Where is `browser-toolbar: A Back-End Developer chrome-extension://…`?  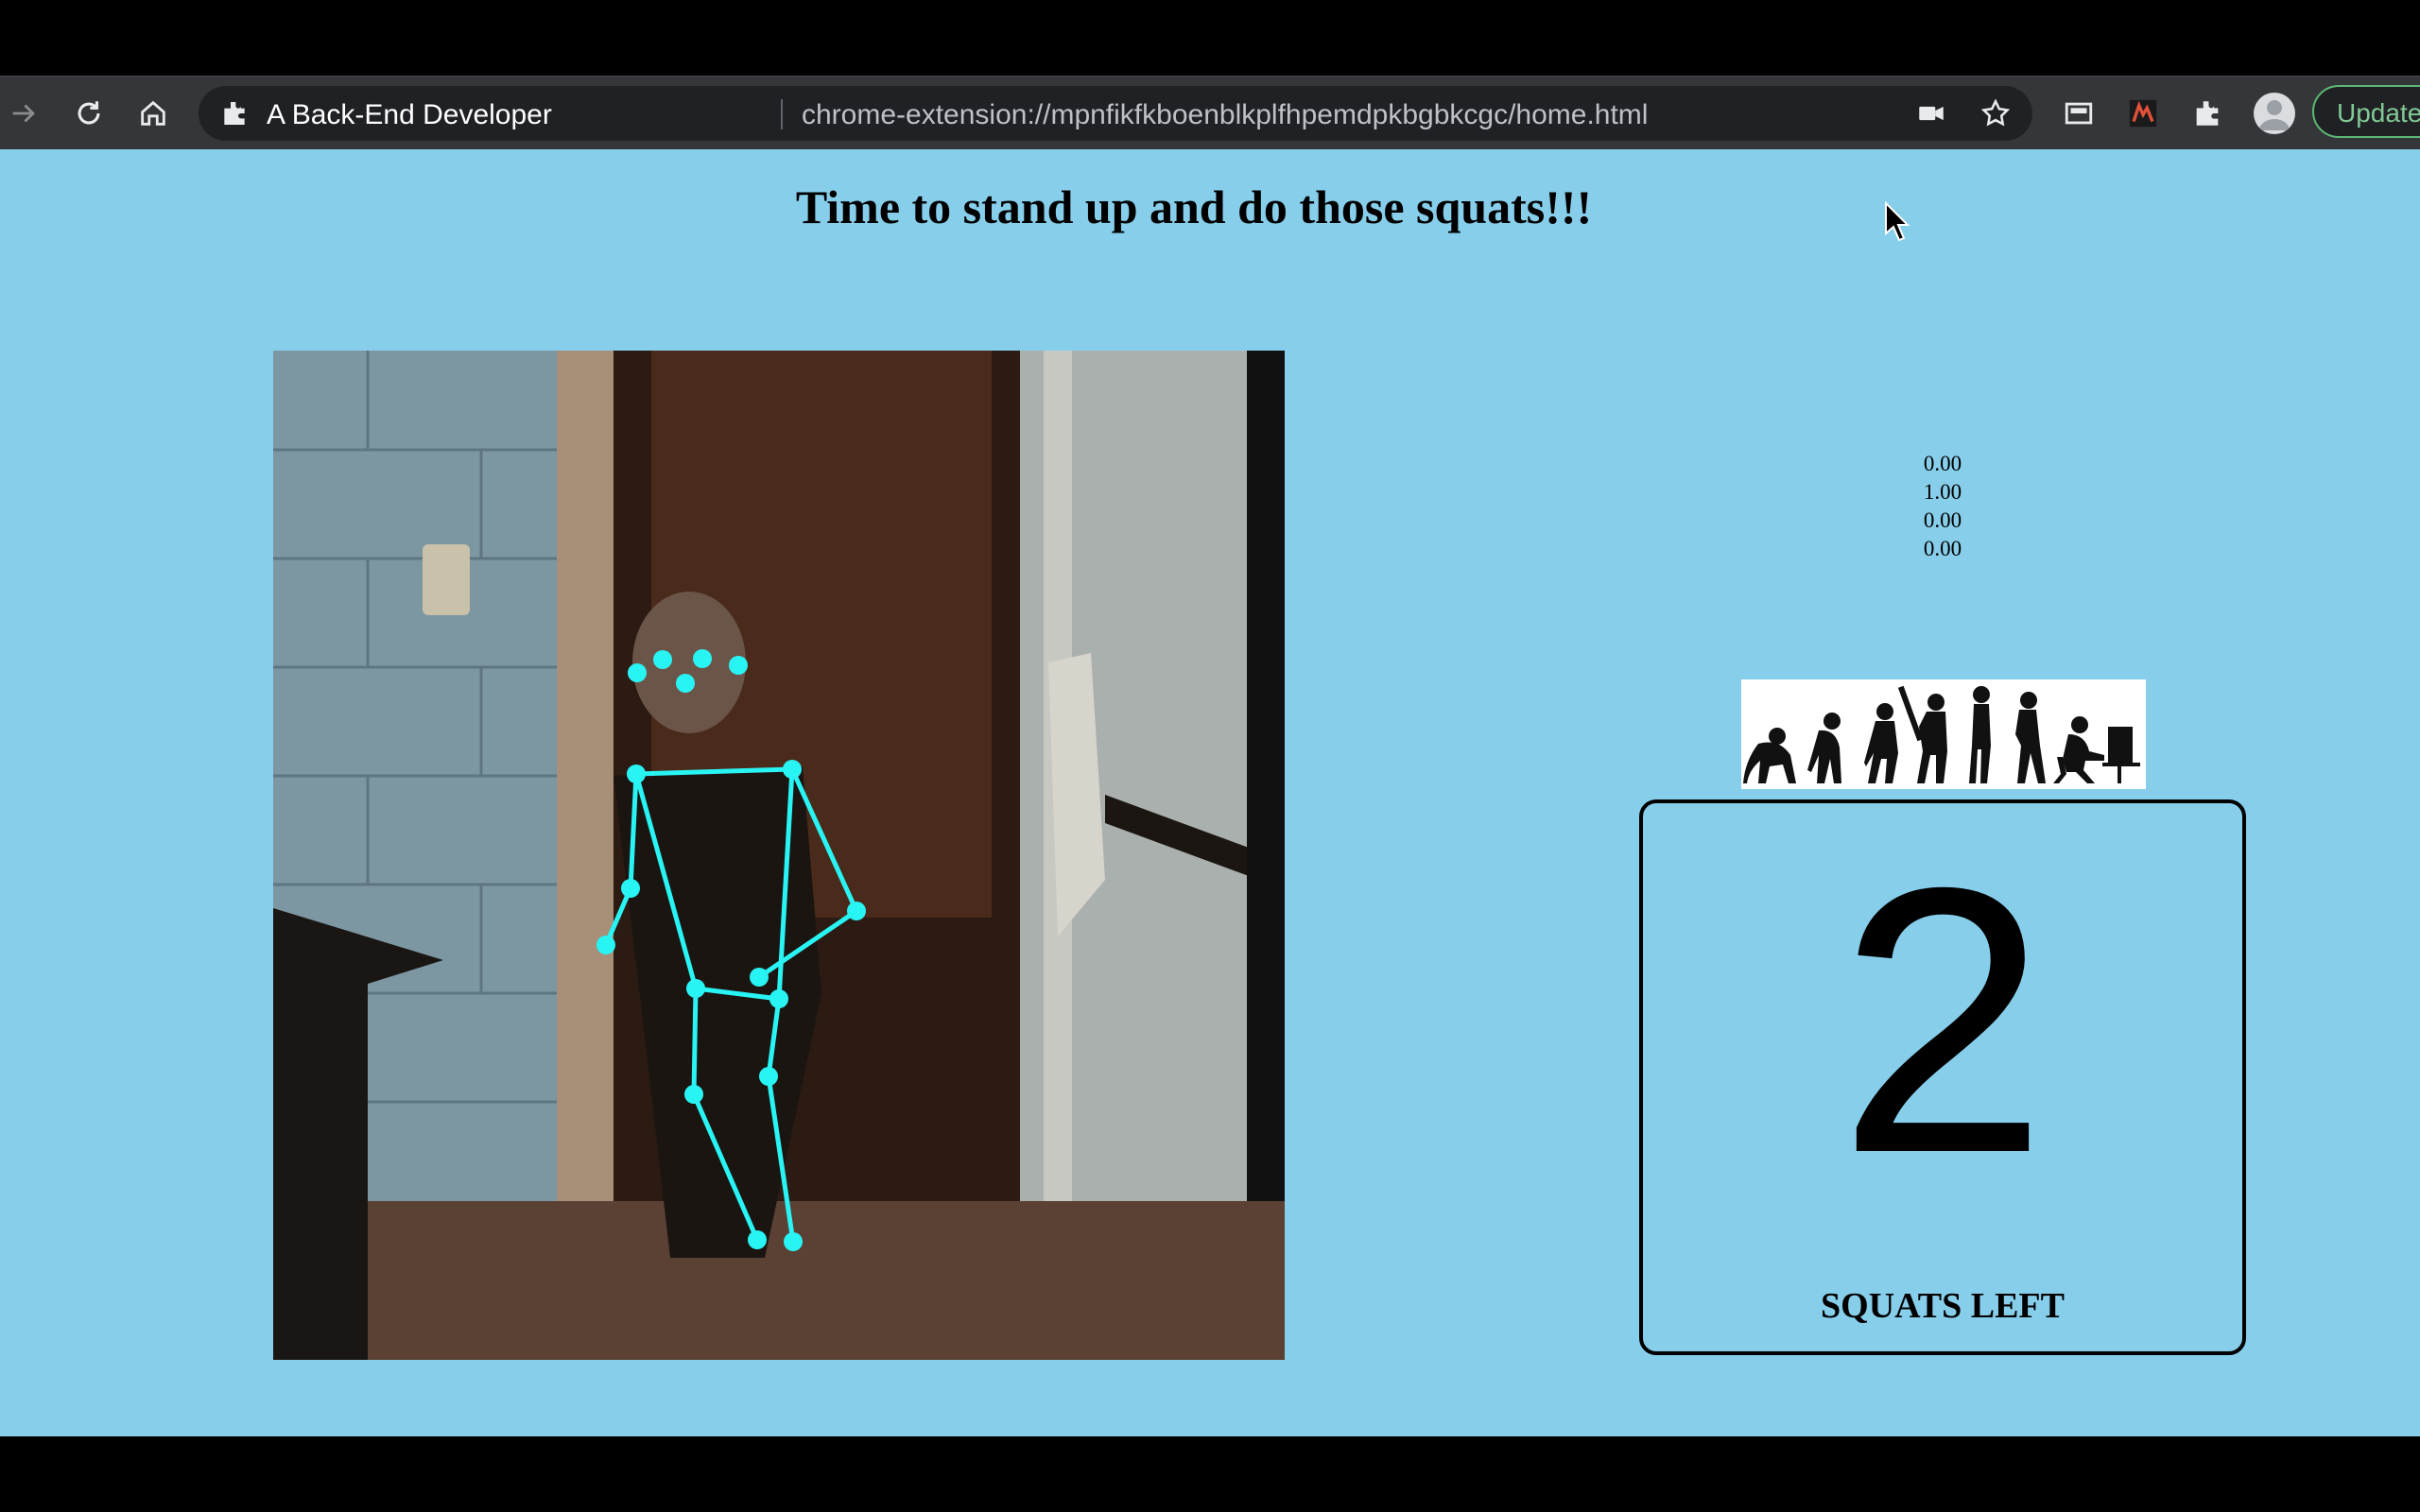
browser-toolbar: A Back-End Developer chrome-extension://… is located at coordinates (1210, 113).